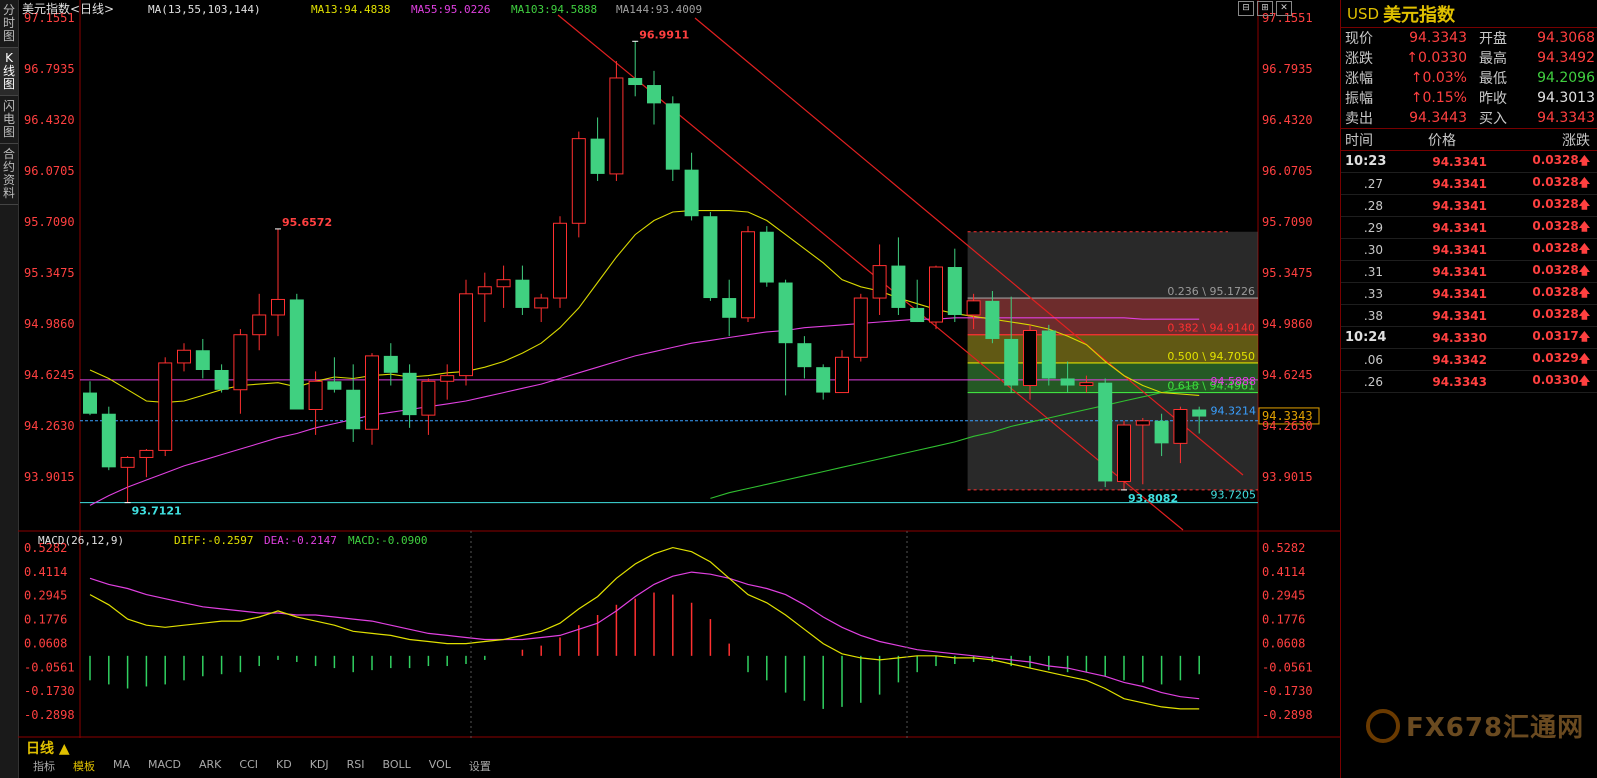  Describe the element at coordinates (1438, 38) in the screenshot. I see `quote-value: 94.3343` at that location.